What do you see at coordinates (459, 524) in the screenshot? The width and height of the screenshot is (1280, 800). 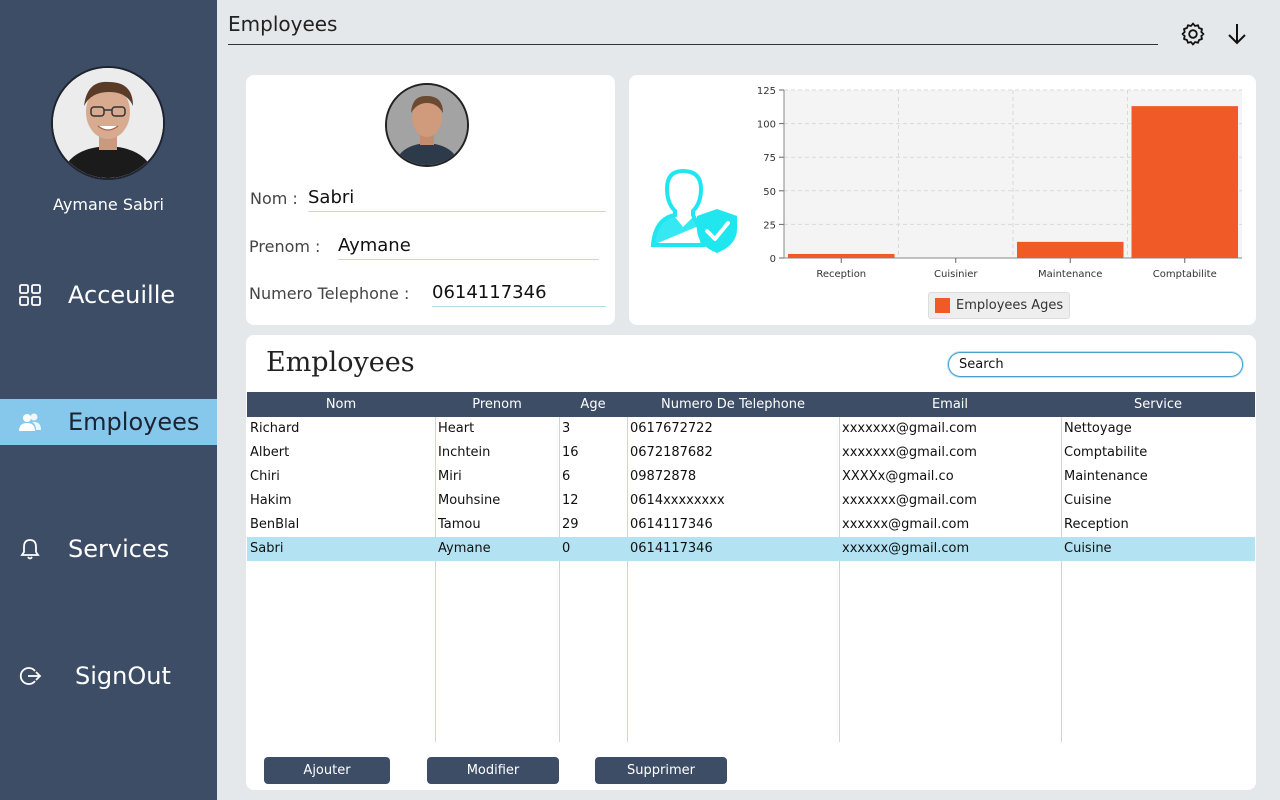 I see `table-cell: Tamou` at bounding box center [459, 524].